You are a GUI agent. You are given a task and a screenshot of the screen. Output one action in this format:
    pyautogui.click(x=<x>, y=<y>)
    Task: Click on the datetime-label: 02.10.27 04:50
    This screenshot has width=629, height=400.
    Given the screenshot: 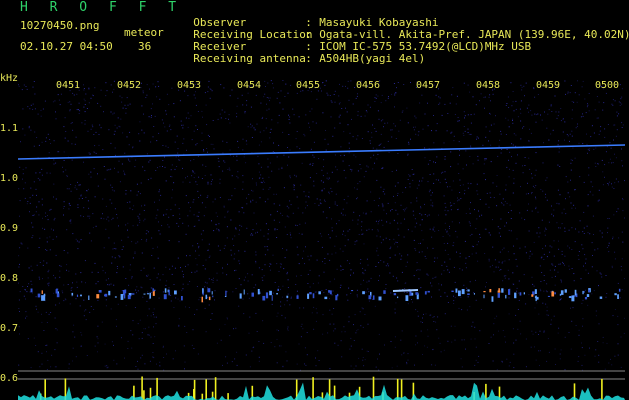 What is the action you would take?
    pyautogui.click(x=66, y=46)
    